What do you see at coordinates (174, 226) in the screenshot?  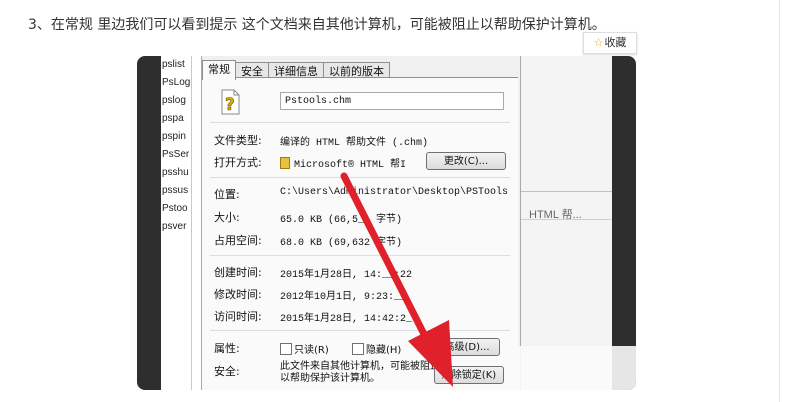 I see `list-item: psver` at bounding box center [174, 226].